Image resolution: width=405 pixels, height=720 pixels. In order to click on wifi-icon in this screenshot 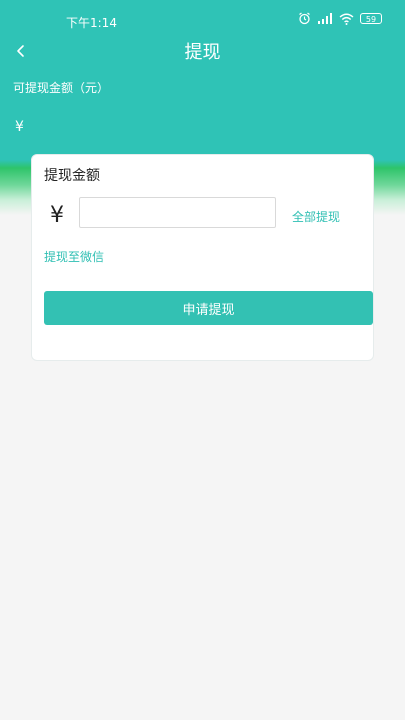, I will do `click(346, 19)`.